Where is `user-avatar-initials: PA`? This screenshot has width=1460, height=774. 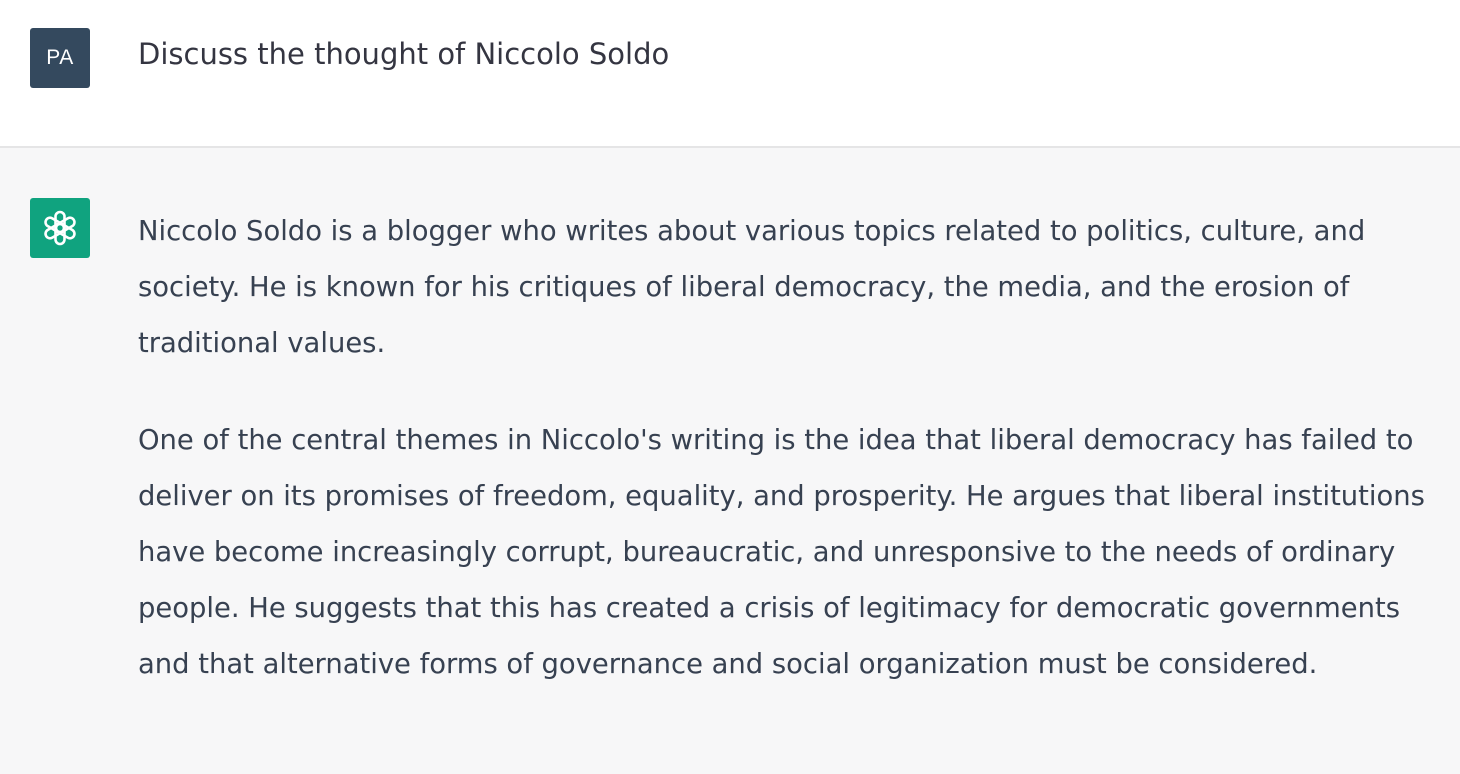 user-avatar-initials: PA is located at coordinates (60, 57).